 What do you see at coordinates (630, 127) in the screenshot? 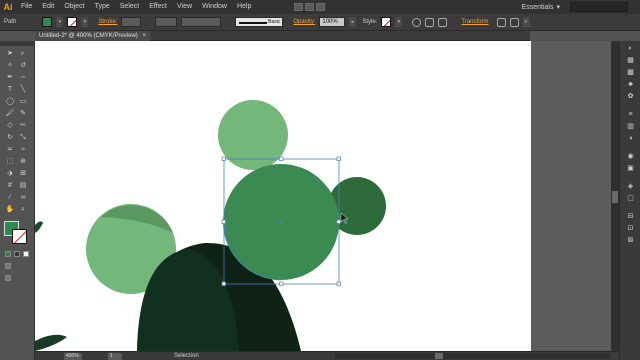
I see `gradient-panel-icon: ▥` at bounding box center [630, 127].